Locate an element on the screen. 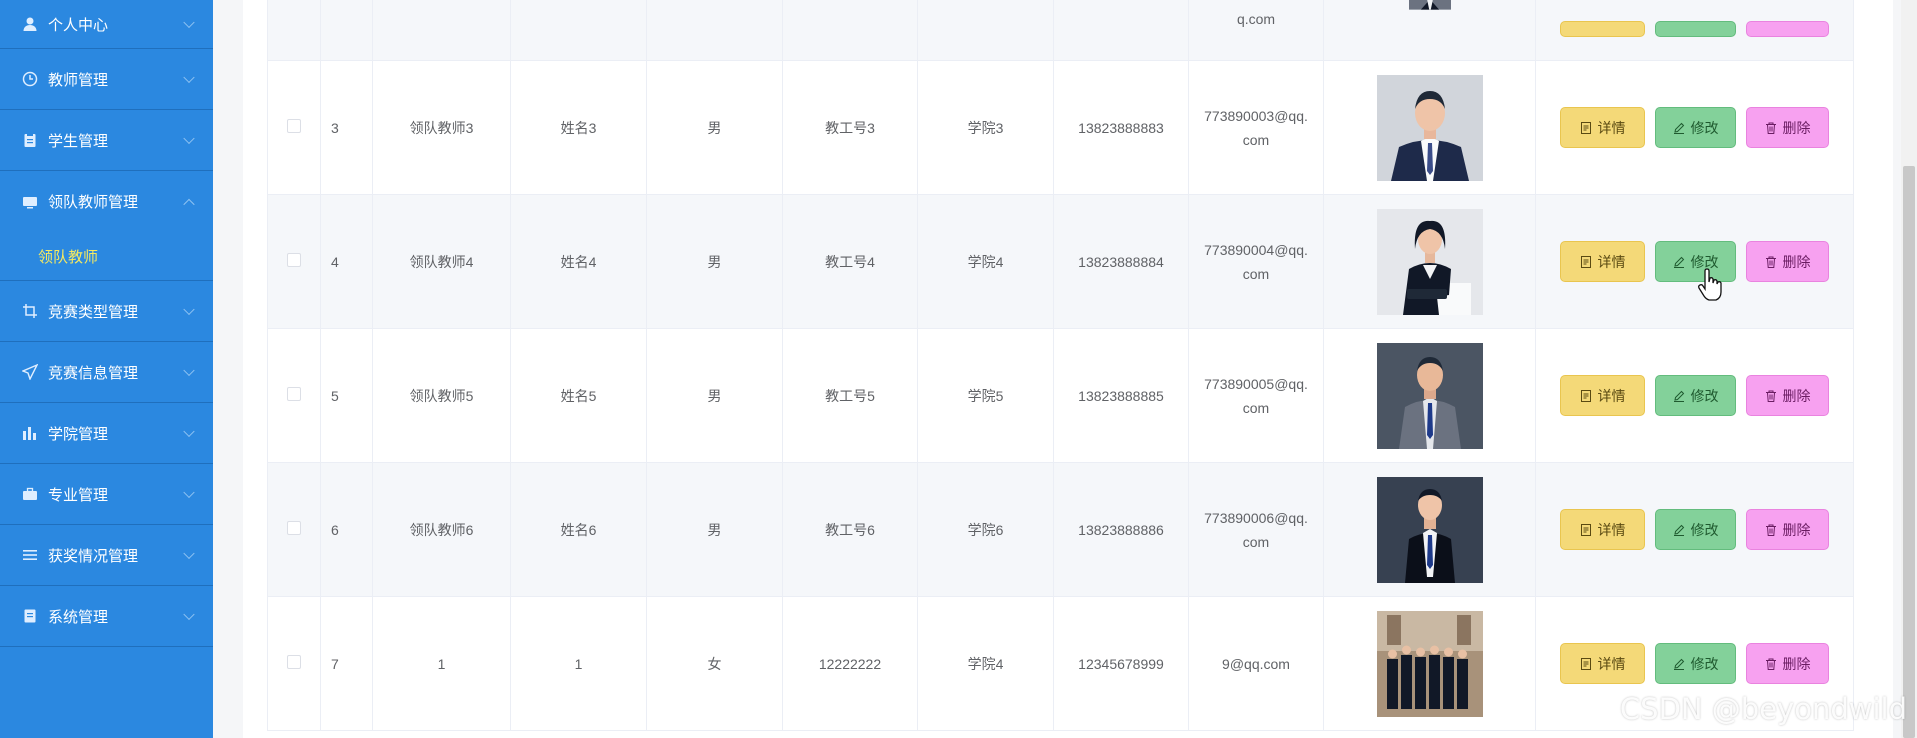 The height and width of the screenshot is (738, 1917). chart-icon is located at coordinates (30, 433).